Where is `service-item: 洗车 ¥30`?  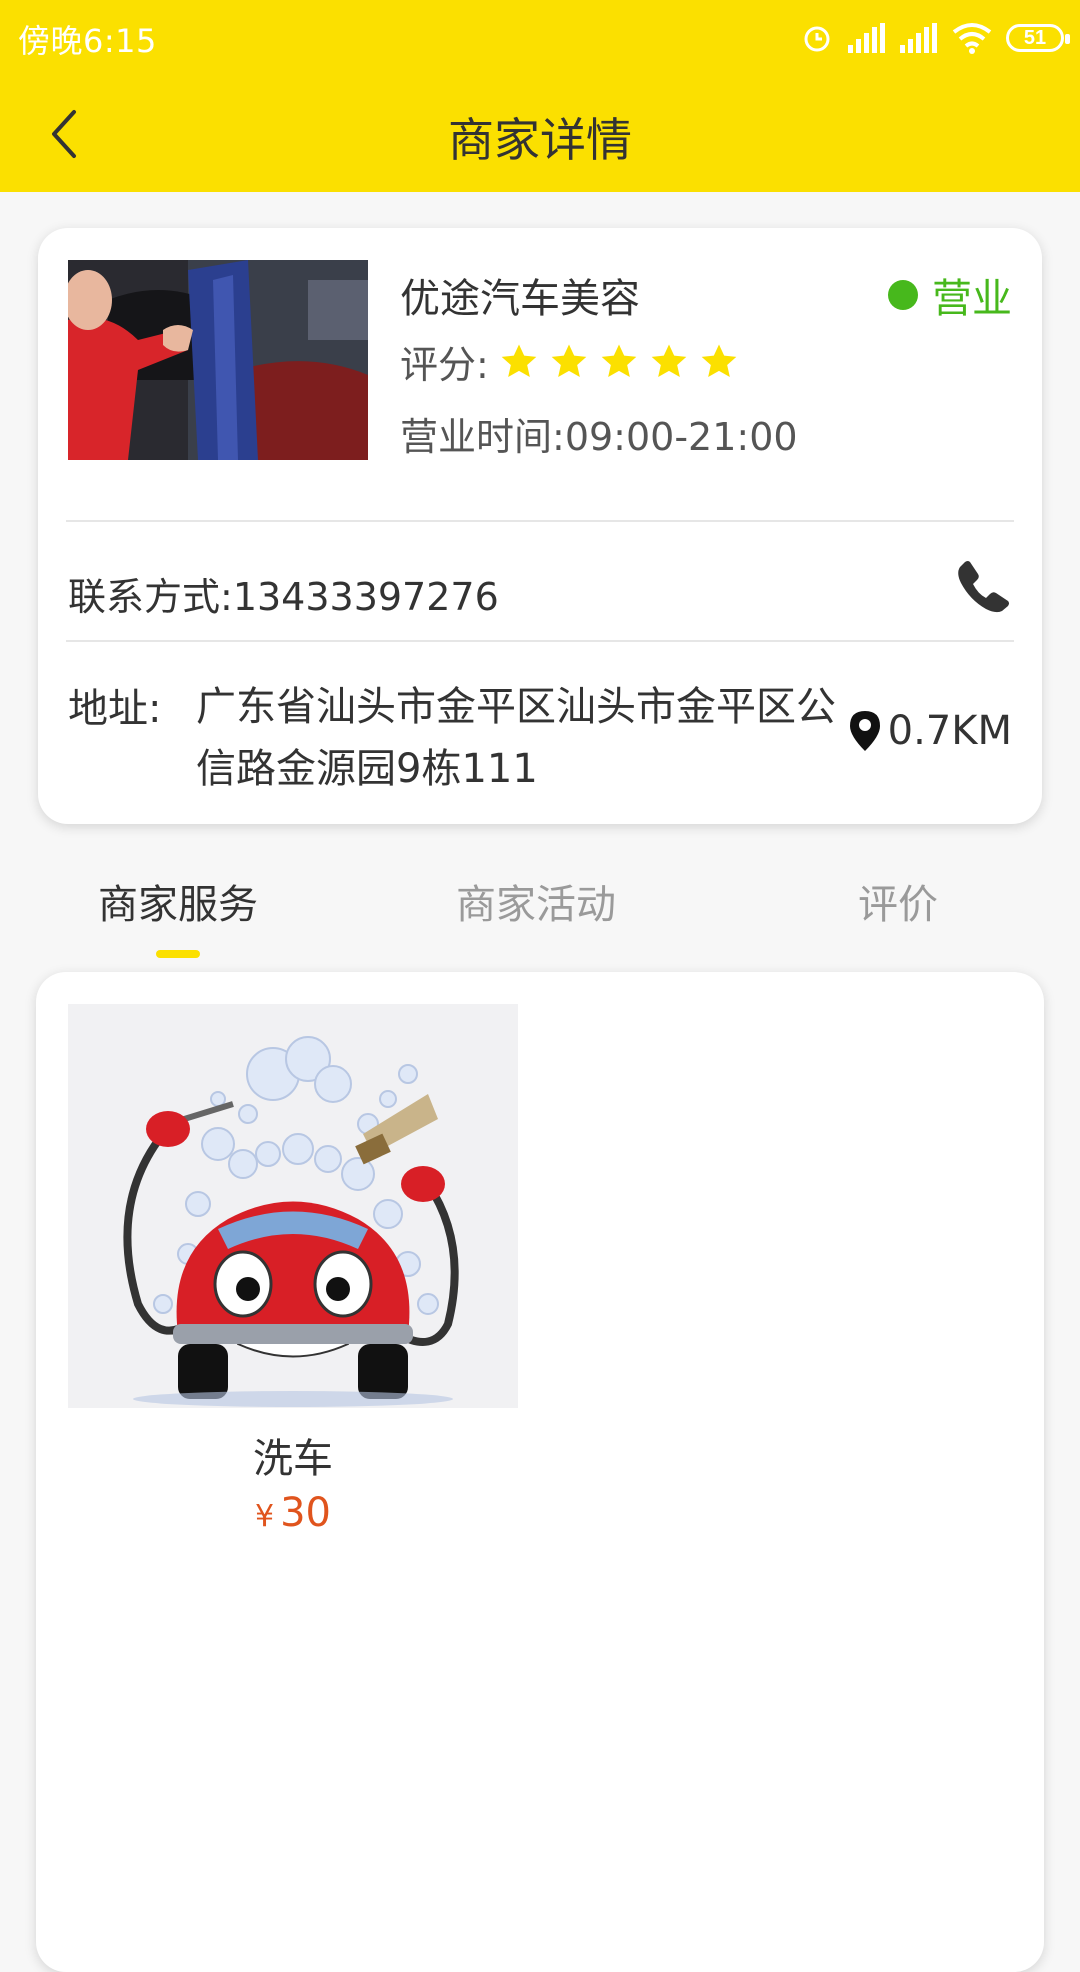 service-item: 洗车 ¥30 is located at coordinates (293, 1274).